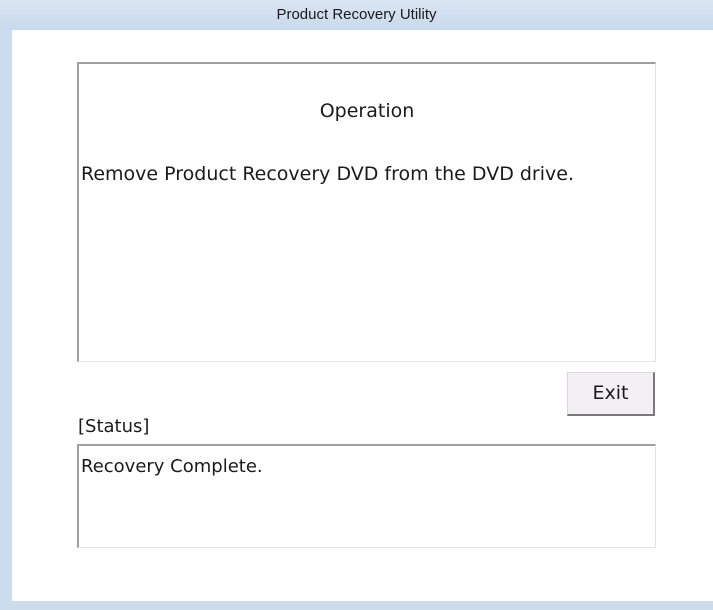 The height and width of the screenshot is (610, 713). I want to click on window-title: Product Recovery Utility, so click(356, 14).